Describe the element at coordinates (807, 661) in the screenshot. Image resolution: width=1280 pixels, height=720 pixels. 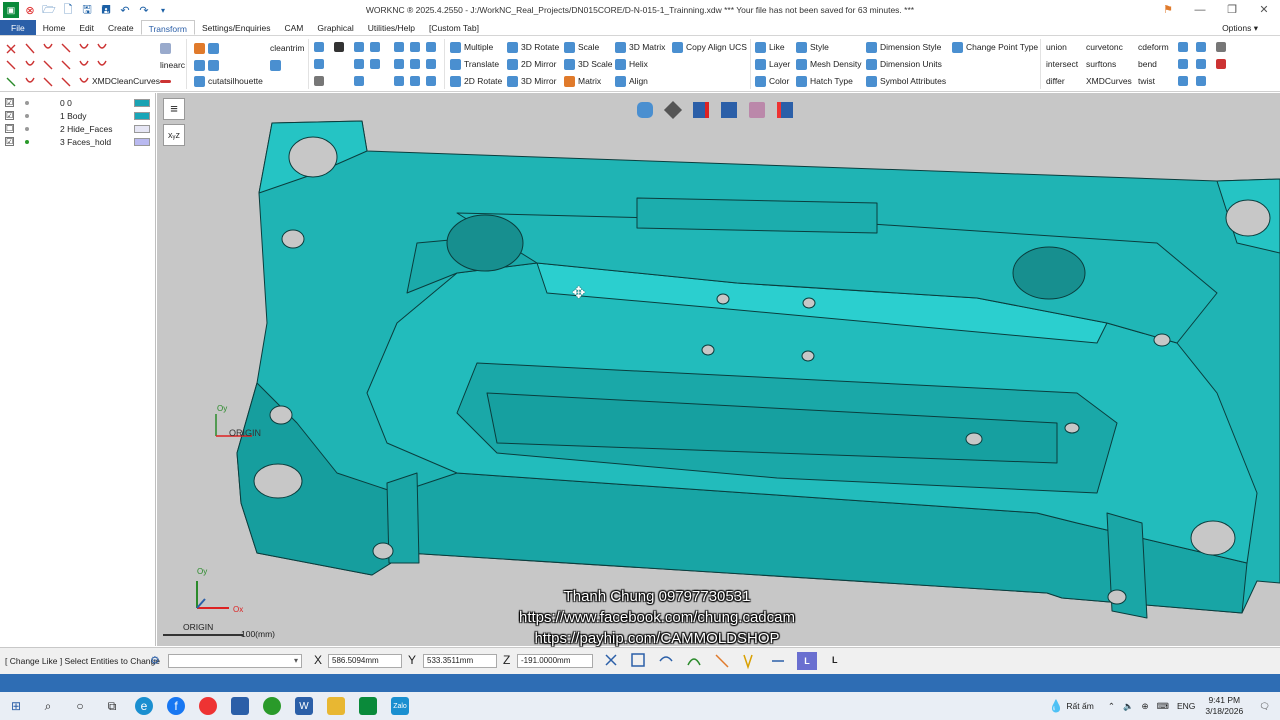
I see `line-toggle-button: L` at that location.